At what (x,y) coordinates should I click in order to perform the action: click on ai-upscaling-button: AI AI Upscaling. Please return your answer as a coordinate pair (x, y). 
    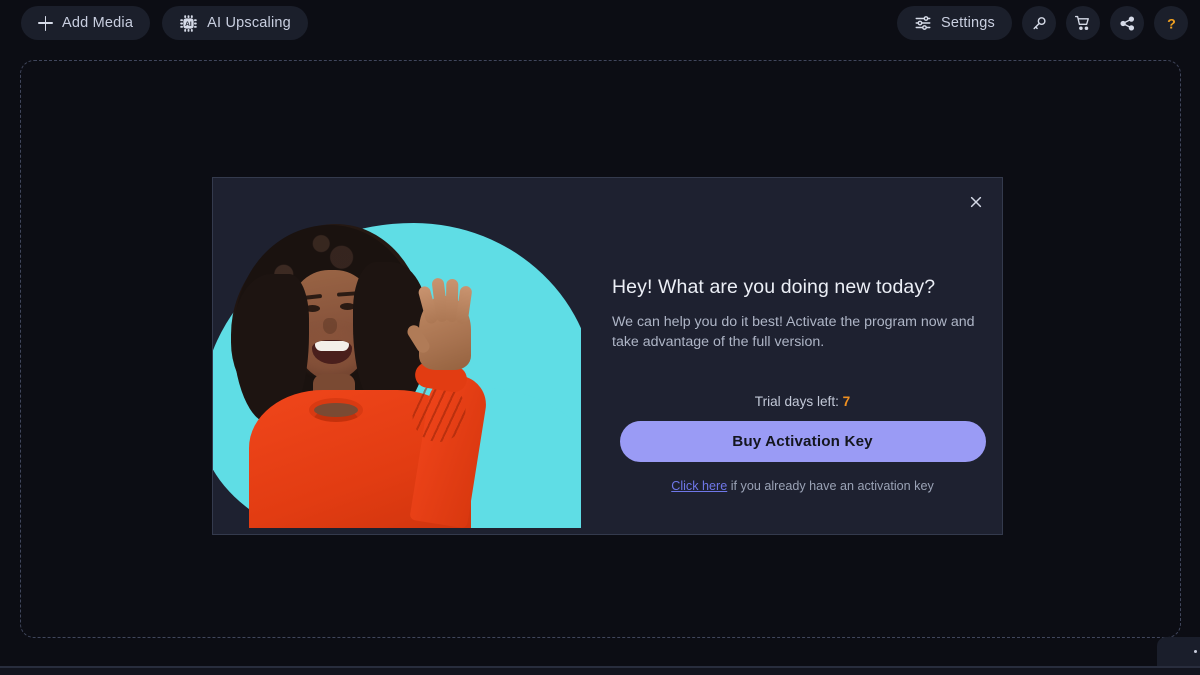
    Looking at the image, I should click on (235, 23).